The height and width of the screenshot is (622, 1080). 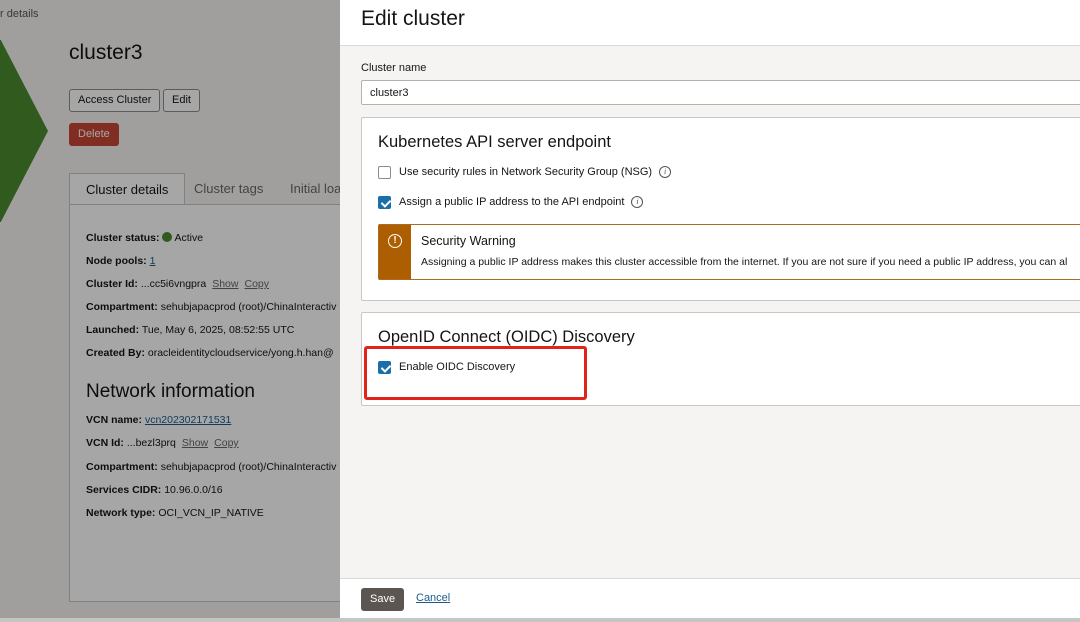 I want to click on api-endpoint-title: Kubernetes API server endpoint, so click(x=494, y=142).